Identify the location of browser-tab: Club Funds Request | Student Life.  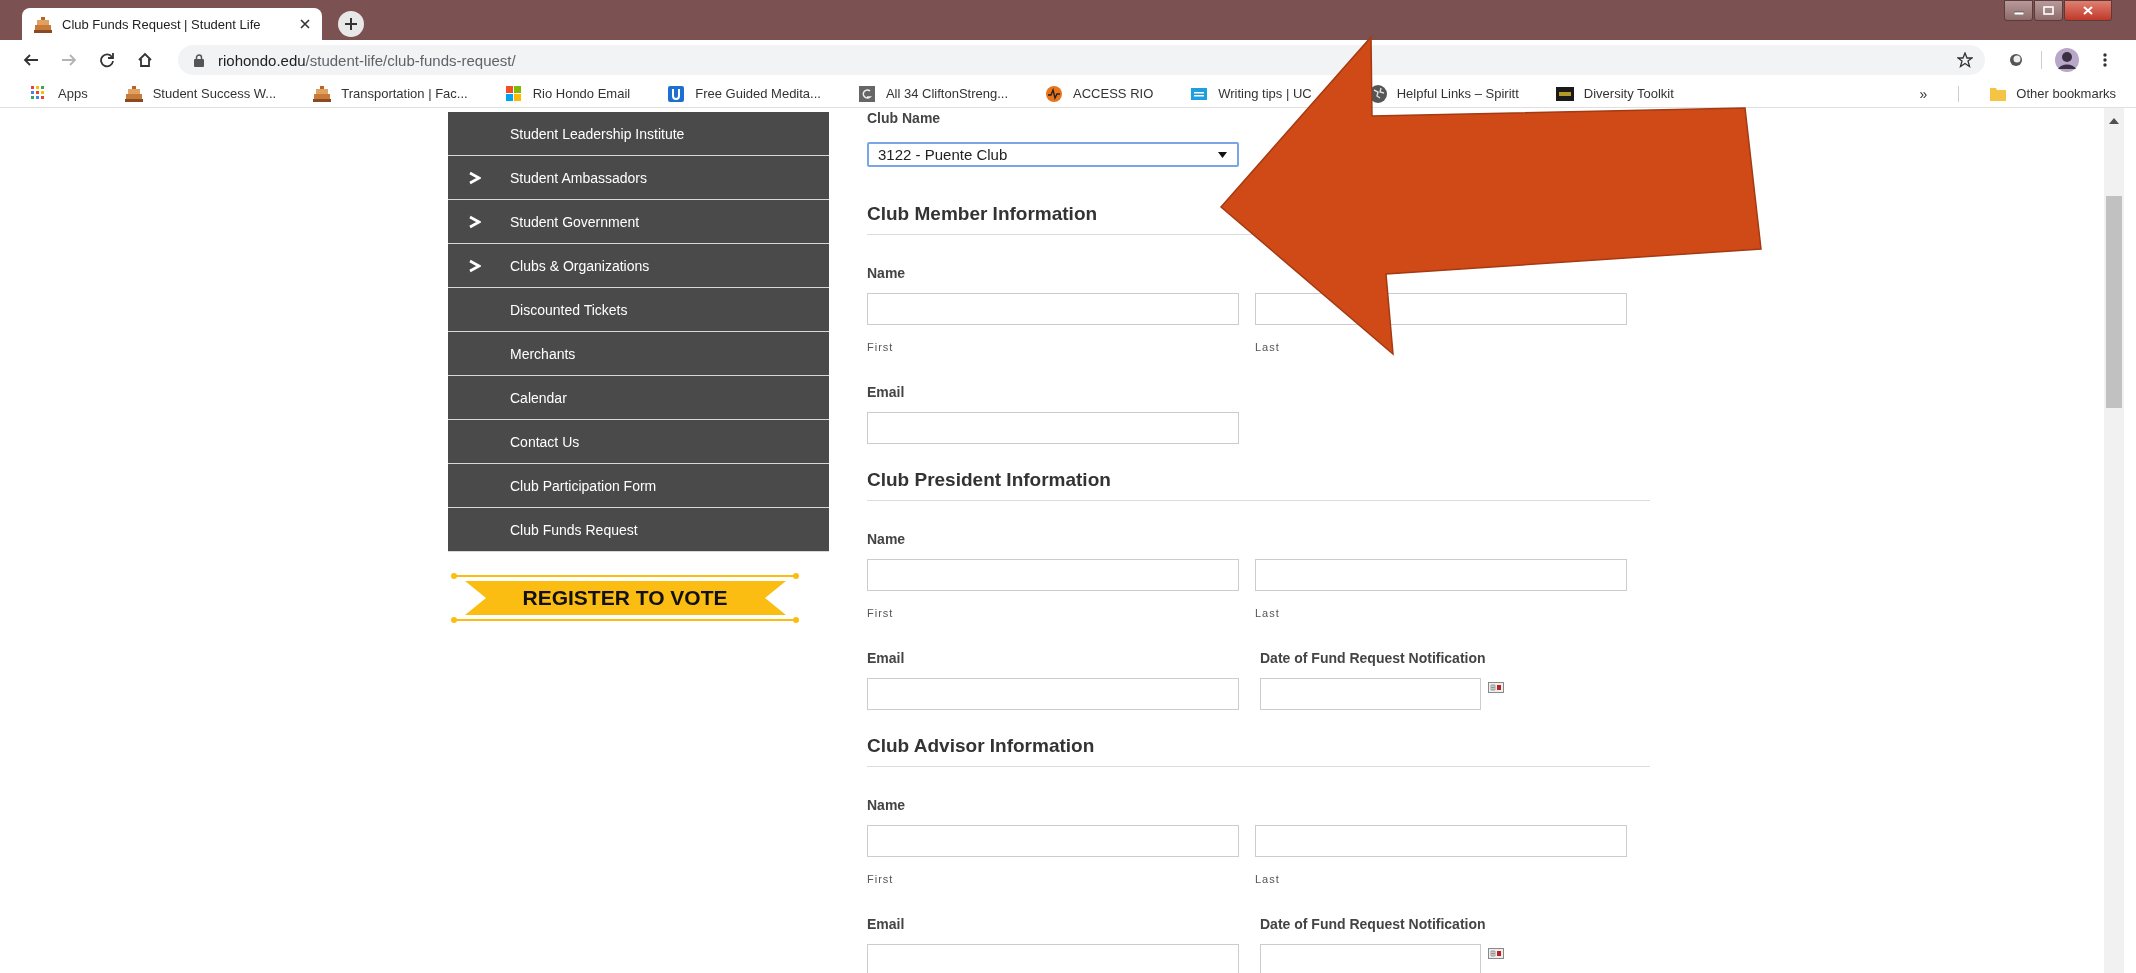
(172, 24).